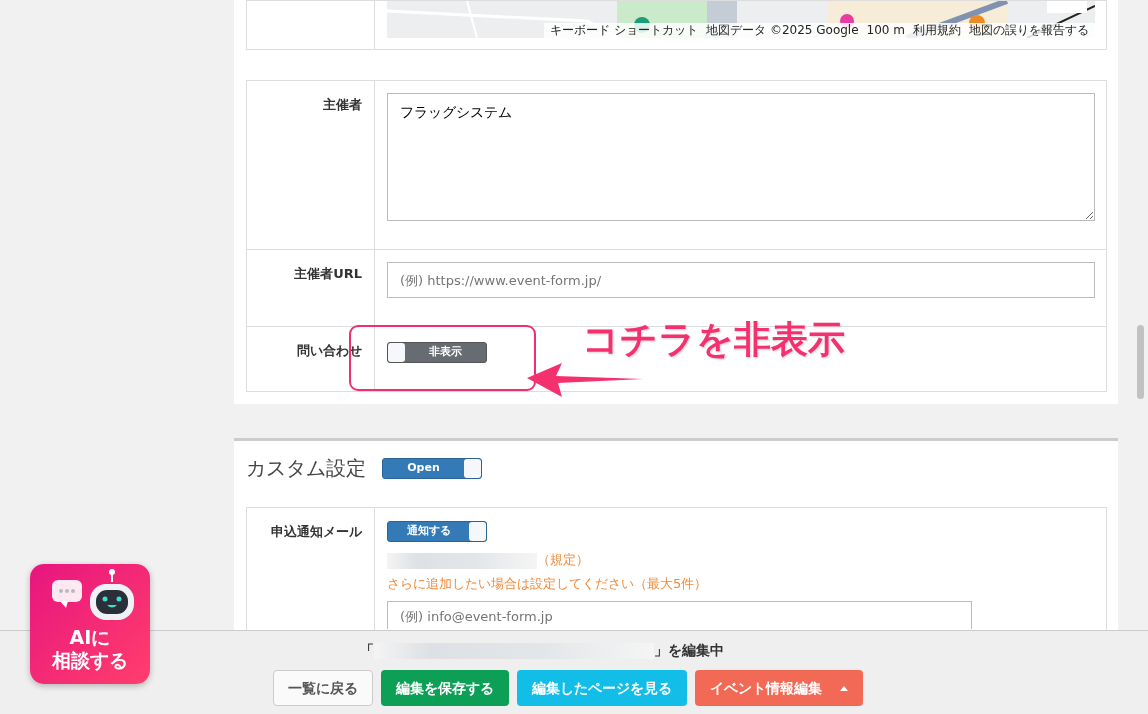 The width and height of the screenshot is (1148, 714). I want to click on toggle-switch: Open, so click(432, 468).